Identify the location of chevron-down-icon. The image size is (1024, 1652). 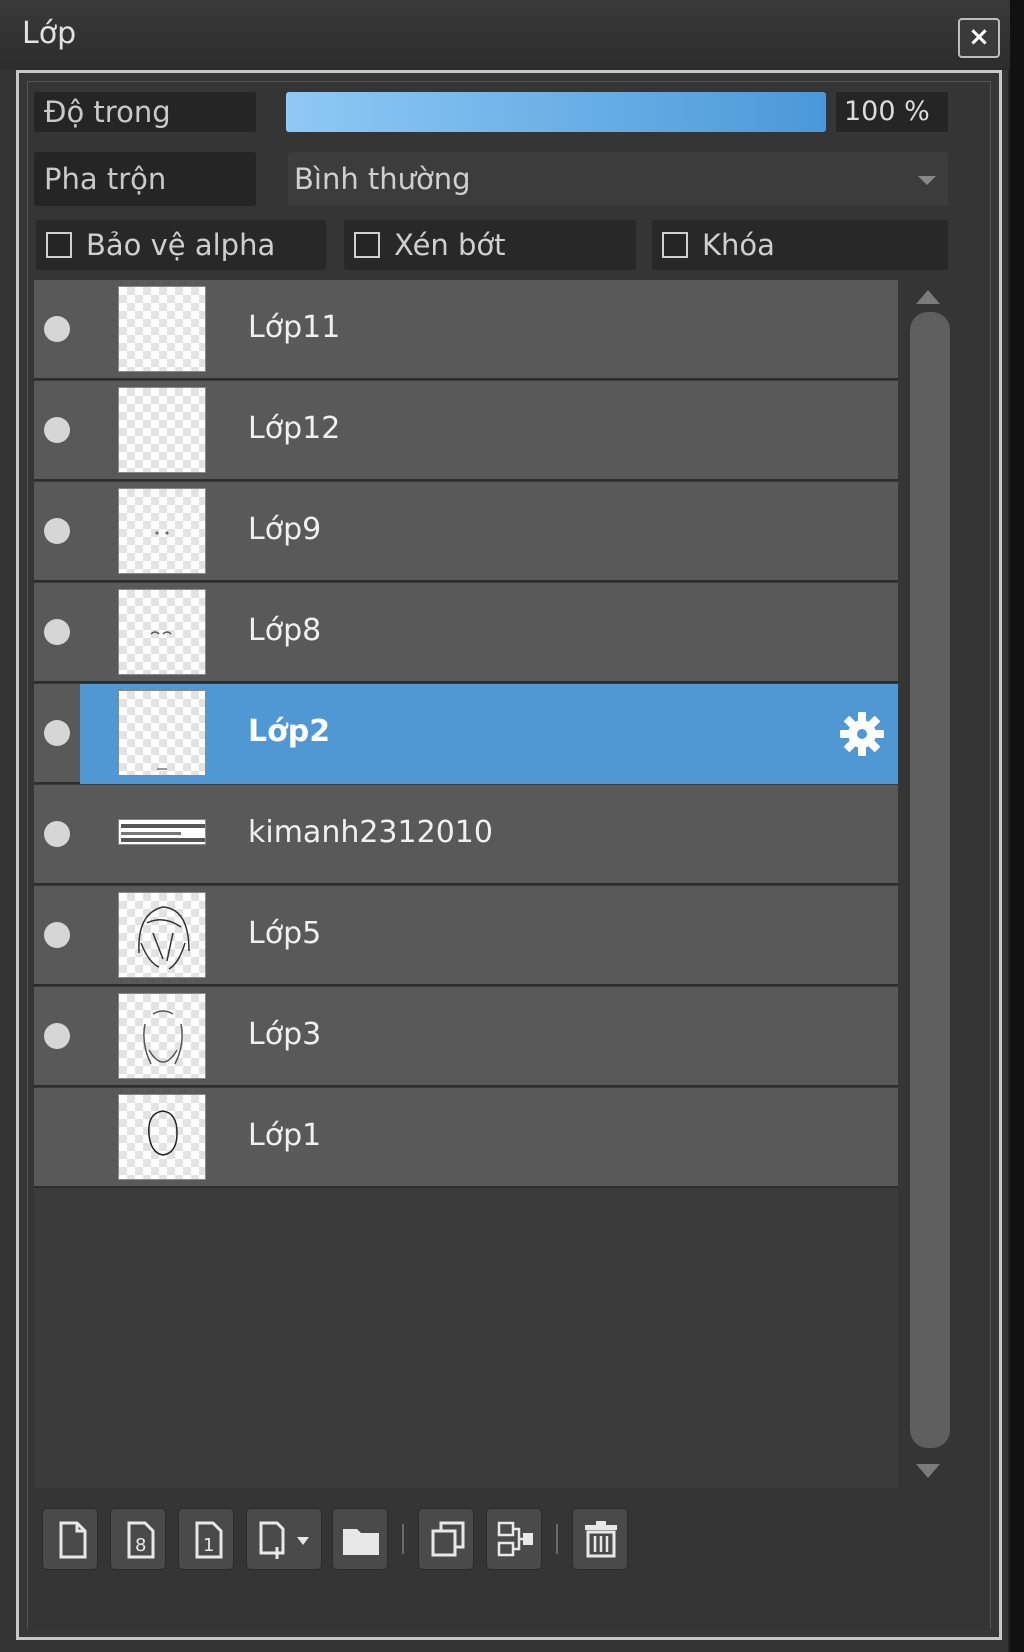
(927, 180).